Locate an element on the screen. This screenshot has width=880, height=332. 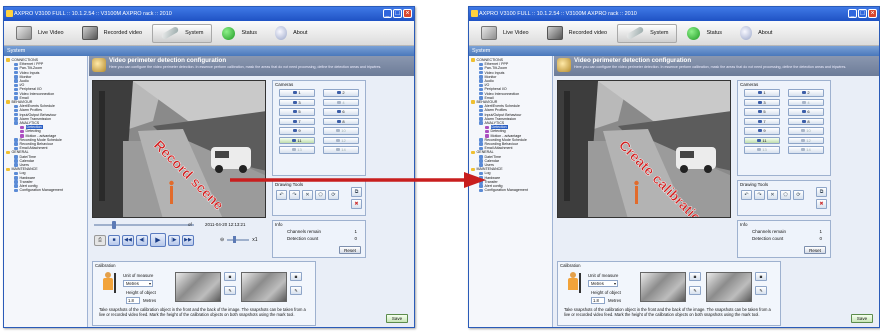
snapshot-icon: ⎙ is located at coordinates (100, 240).